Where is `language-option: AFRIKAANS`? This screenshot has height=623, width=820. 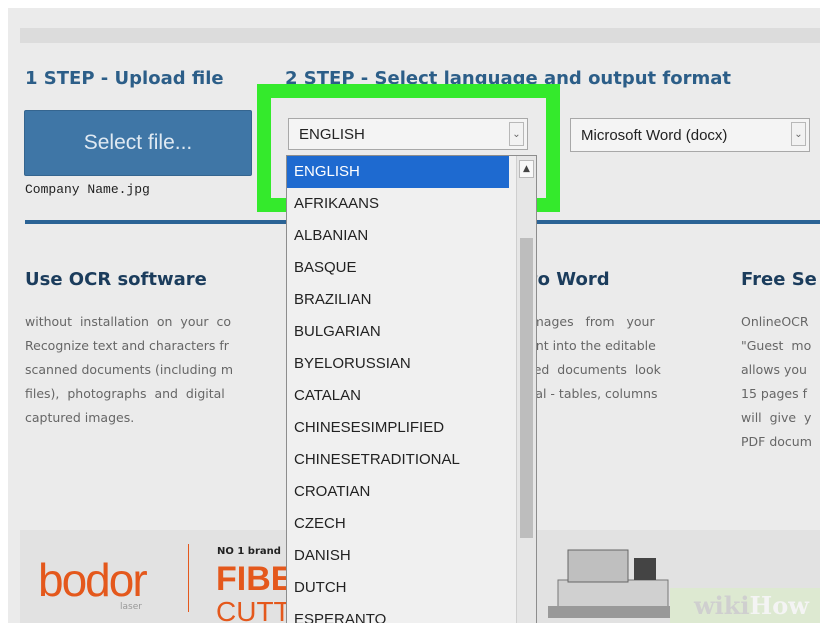 language-option: AFRIKAANS is located at coordinates (398, 204).